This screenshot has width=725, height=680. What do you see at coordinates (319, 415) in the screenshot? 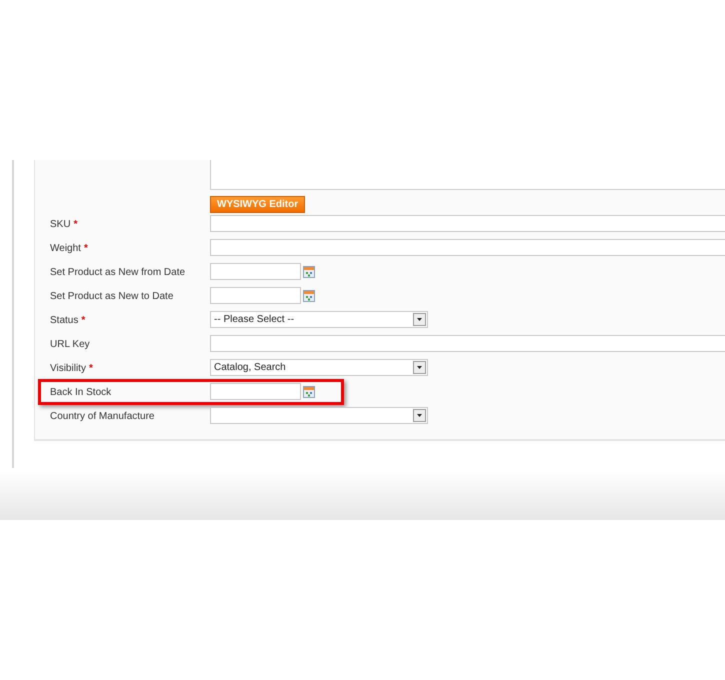
I see `select-field` at bounding box center [319, 415].